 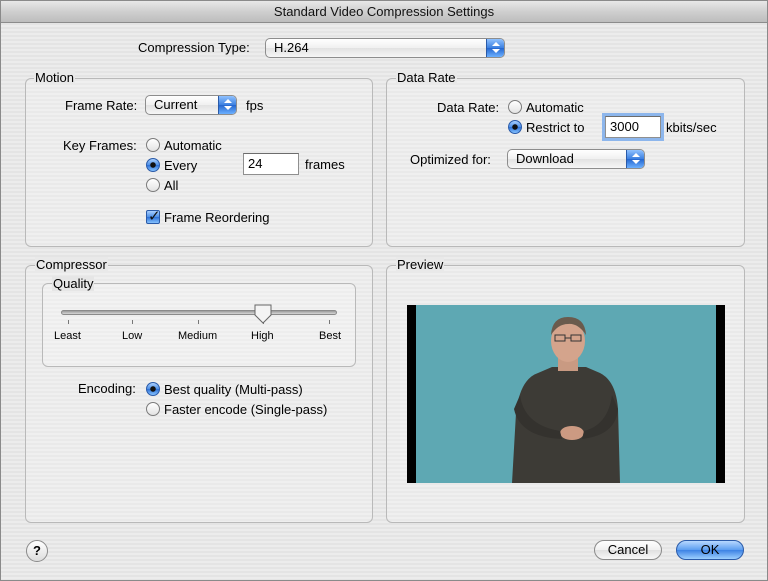 What do you see at coordinates (101, 105) in the screenshot?
I see `frame-rate-label: Frame Rate:` at bounding box center [101, 105].